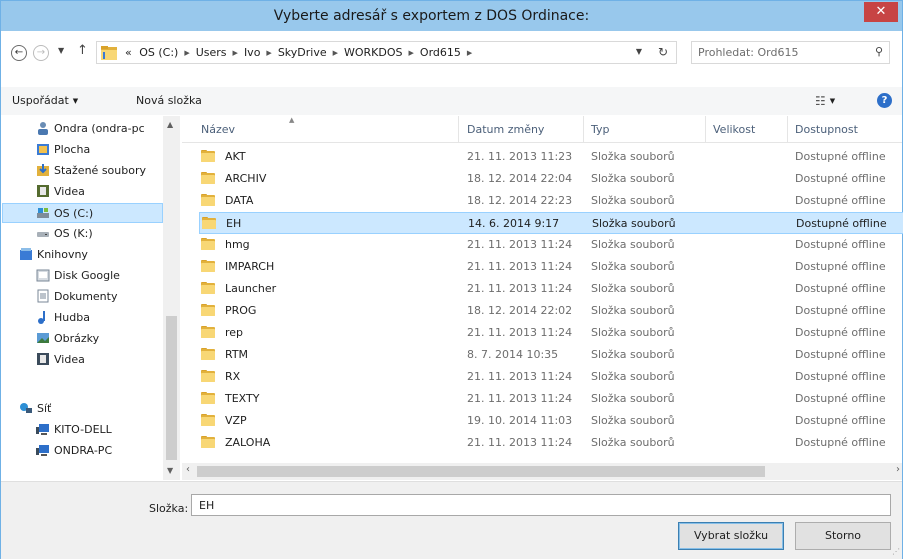  Describe the element at coordinates (82, 213) in the screenshot. I see `nav-item-os-c: OS (C:)` at that location.